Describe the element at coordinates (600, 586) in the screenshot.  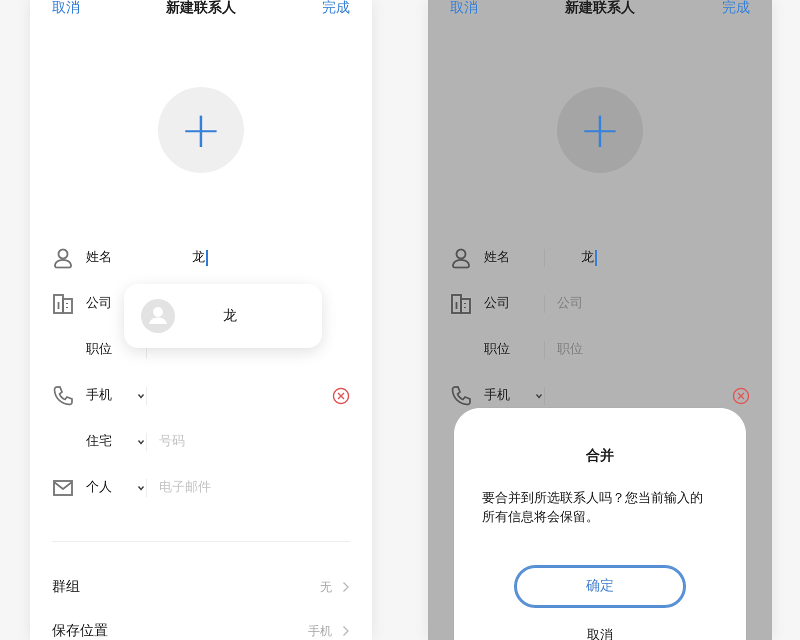
I see `confirm-button: 确定` at that location.